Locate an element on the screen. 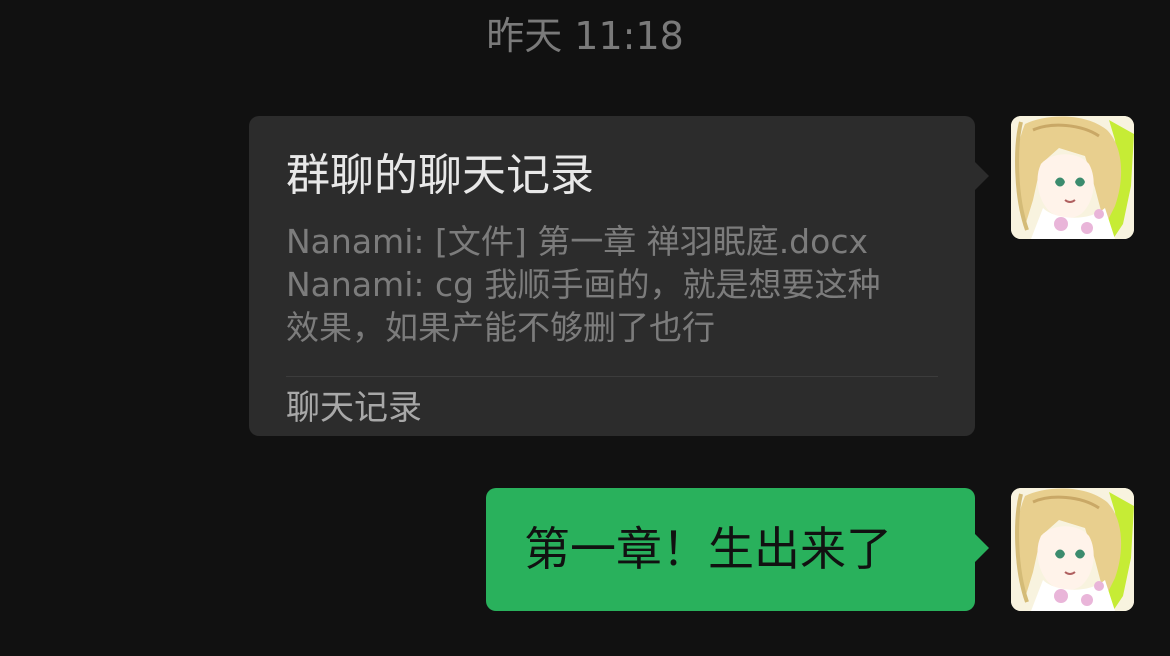 The height and width of the screenshot is (656, 1170). chat-record-preview-line: Nanami: [文件] 第一章 禅羽眠庭.docx is located at coordinates (577, 241).